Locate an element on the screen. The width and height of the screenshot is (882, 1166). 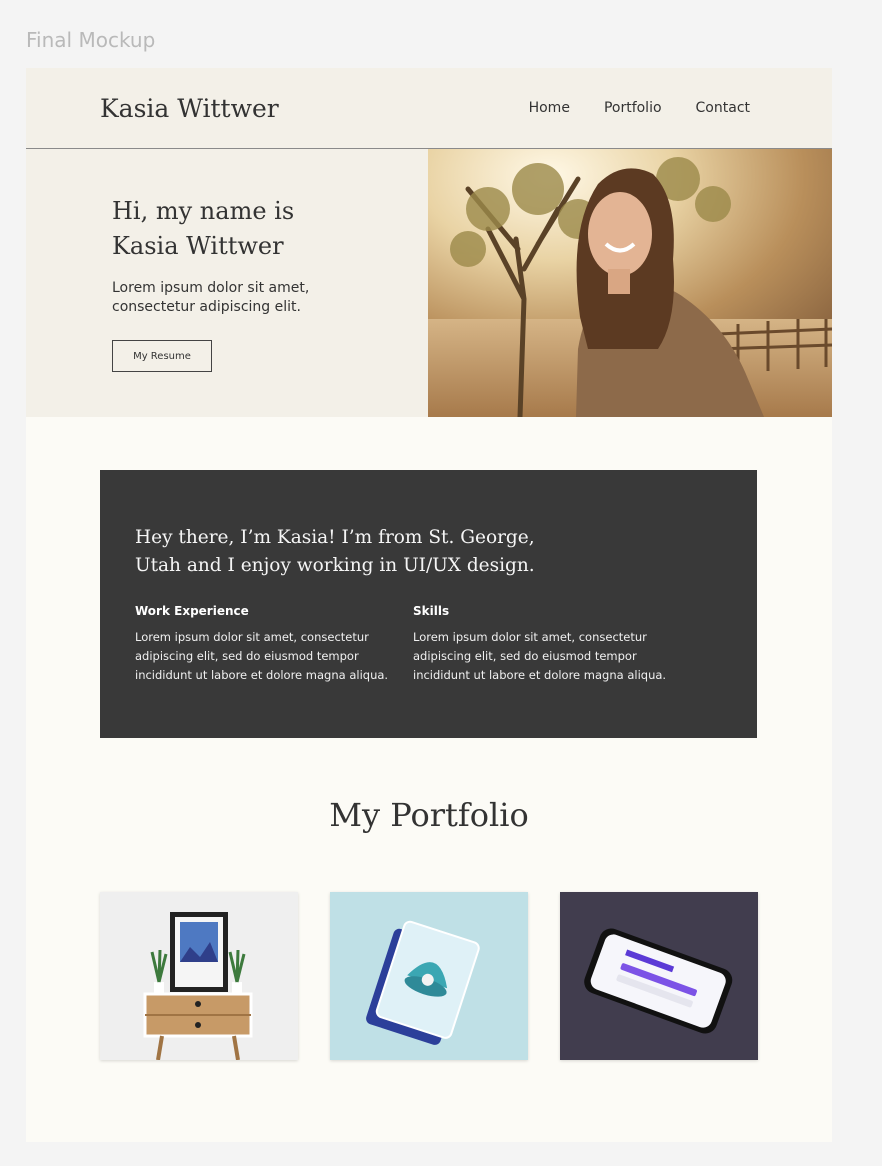
portfolio-card-poster is located at coordinates (199, 976).